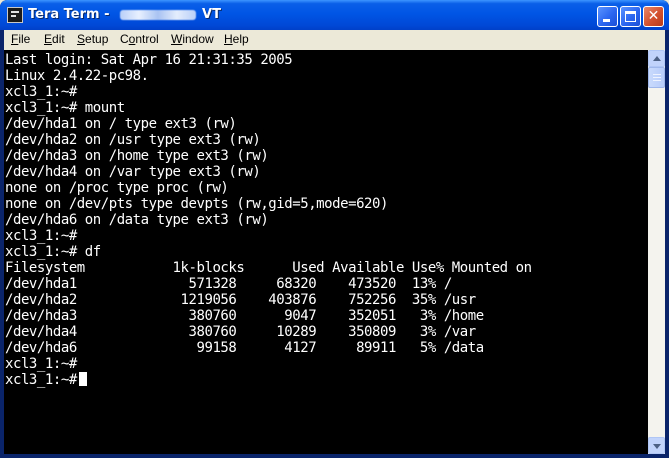  Describe the element at coordinates (139, 39) in the screenshot. I see `menu-control: Control` at that location.